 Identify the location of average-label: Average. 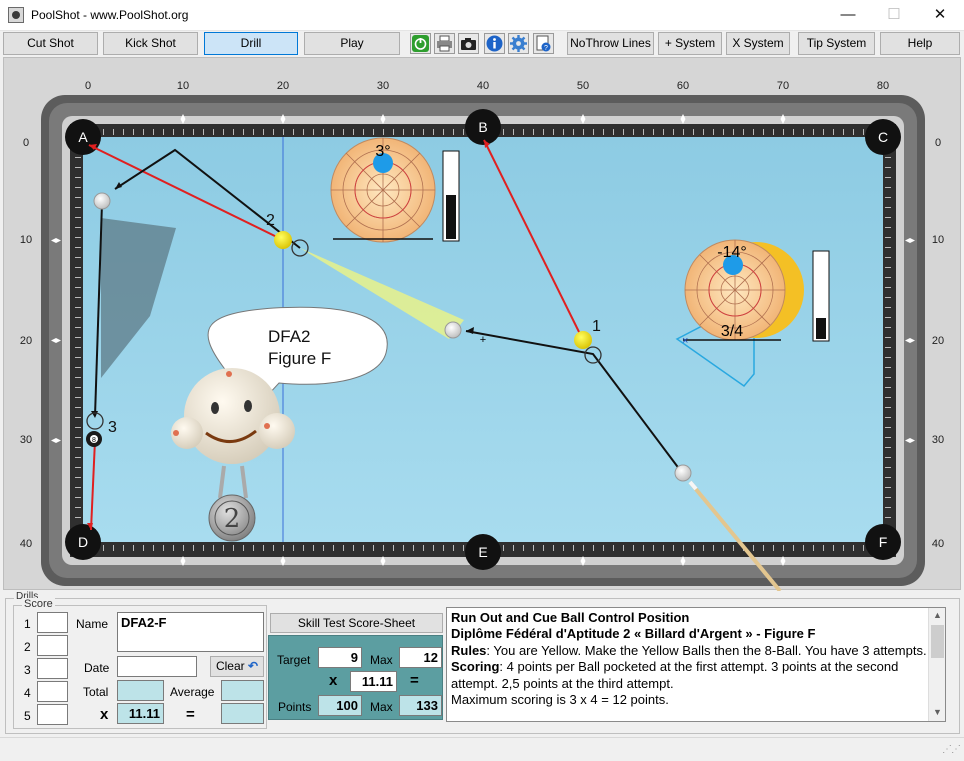
(192, 692).